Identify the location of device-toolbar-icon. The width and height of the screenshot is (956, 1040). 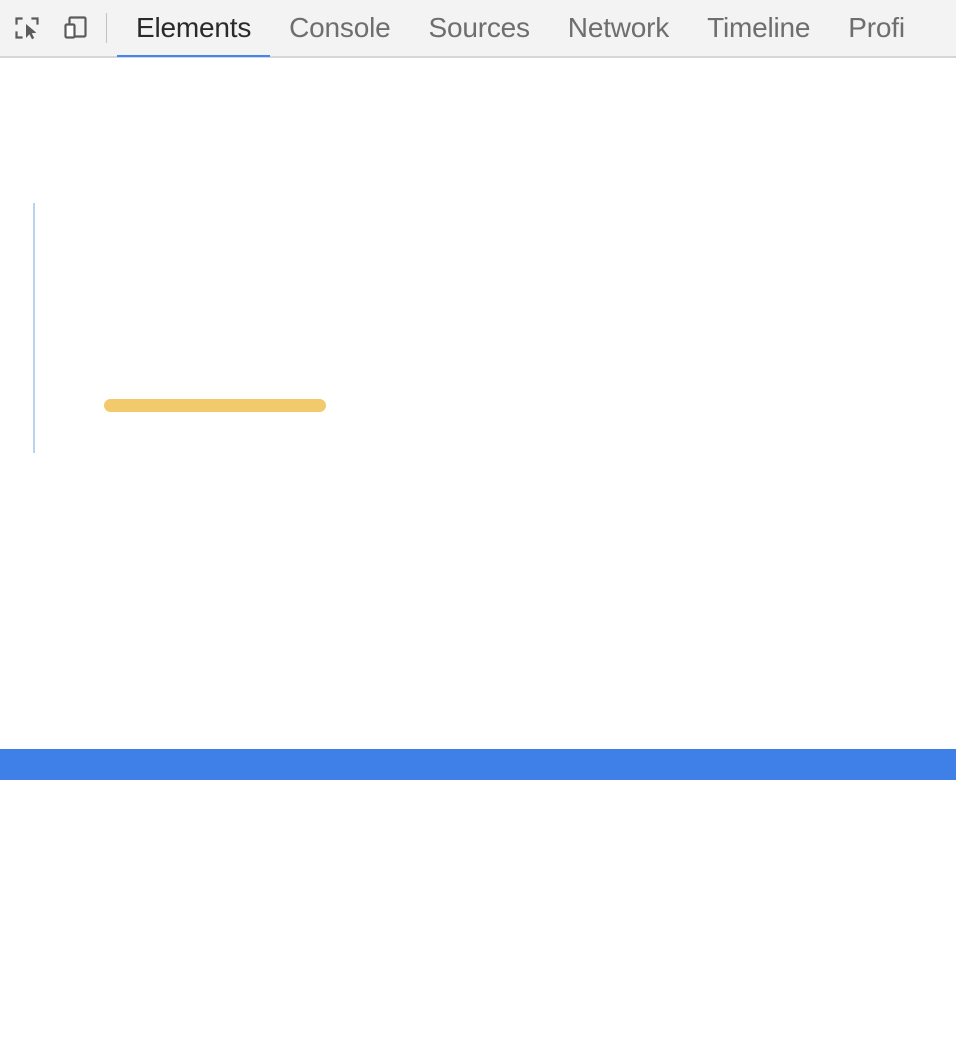
(75, 28).